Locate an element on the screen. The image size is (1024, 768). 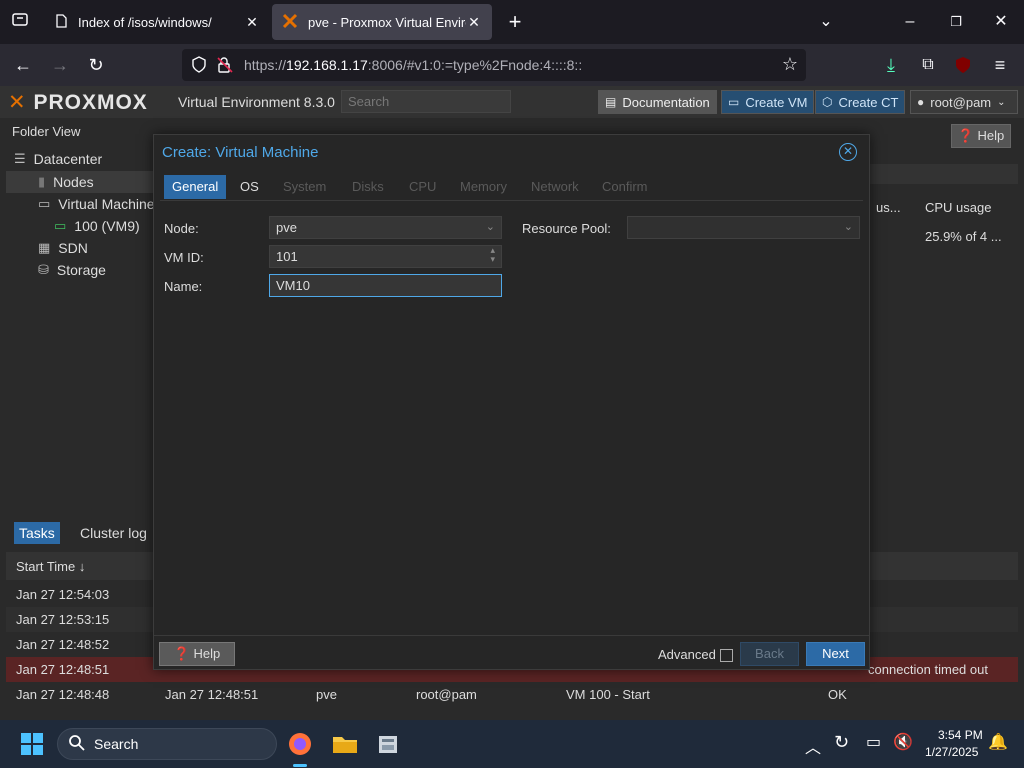
close-window-icon: ✕ is located at coordinates (1001, 22).